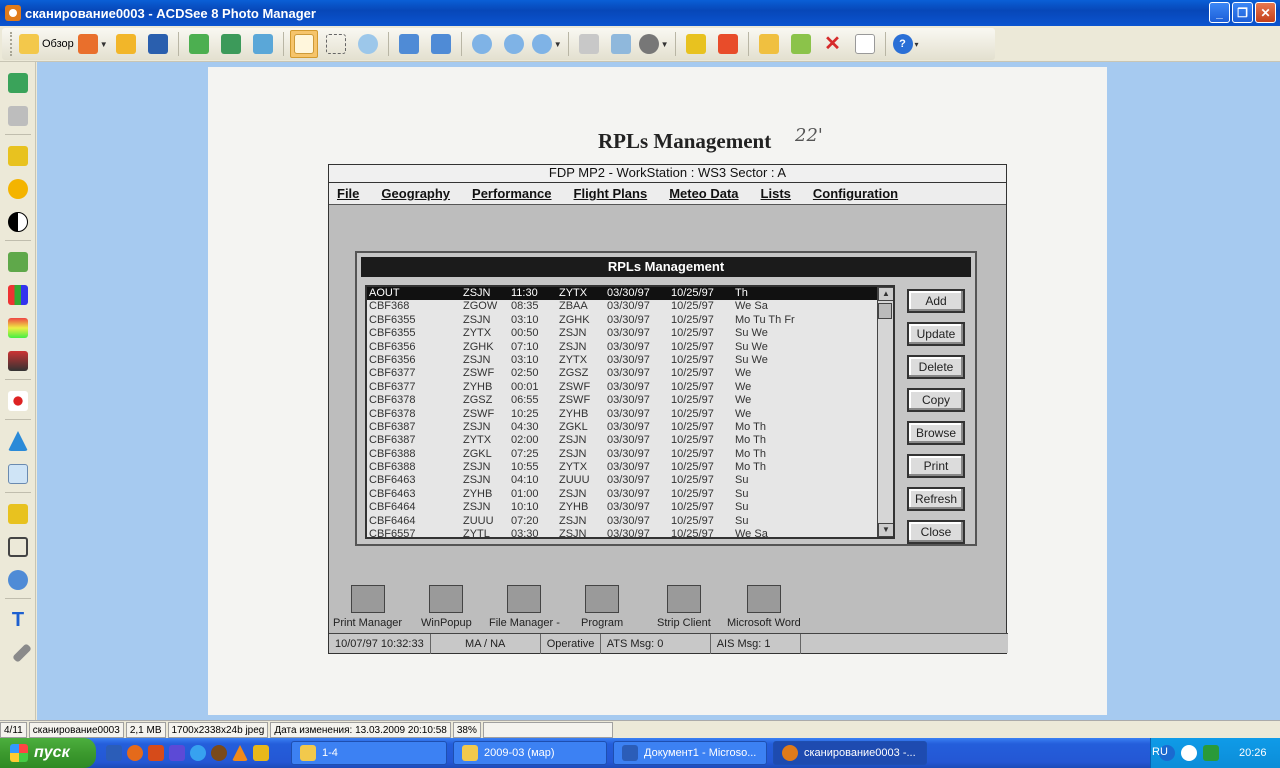  I want to click on clock: 20:26, so click(1253, 753).